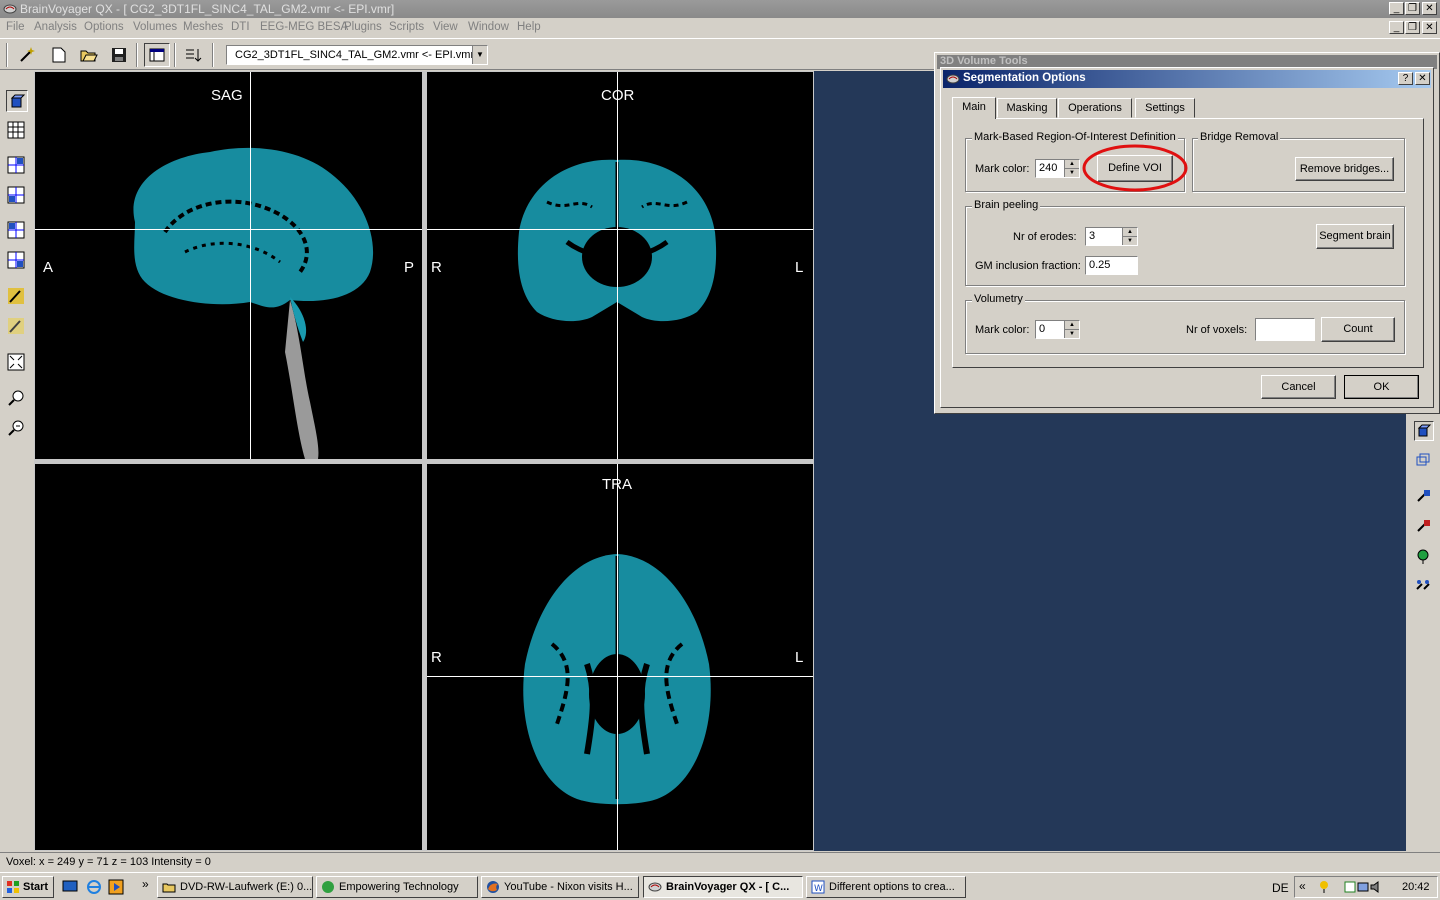  Describe the element at coordinates (493, 887) in the screenshot. I see `firefox-icon` at that location.